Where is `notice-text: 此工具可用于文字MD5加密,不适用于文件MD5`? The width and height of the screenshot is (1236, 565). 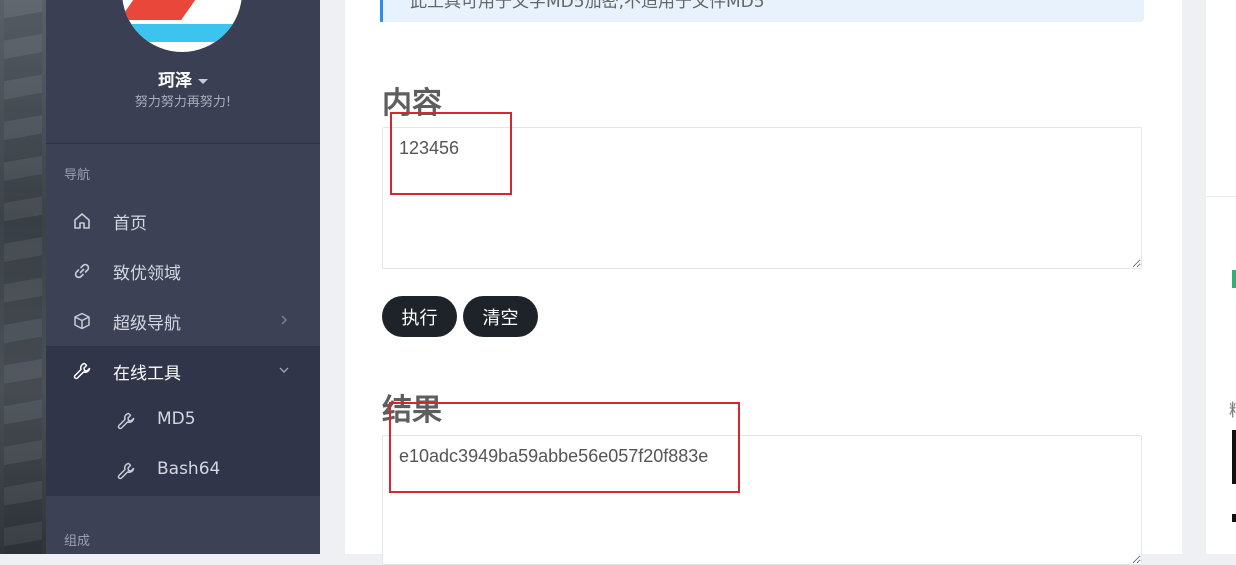 notice-text: 此工具可用于文字MD5加密,不适用于文件MD5 is located at coordinates (587, 6).